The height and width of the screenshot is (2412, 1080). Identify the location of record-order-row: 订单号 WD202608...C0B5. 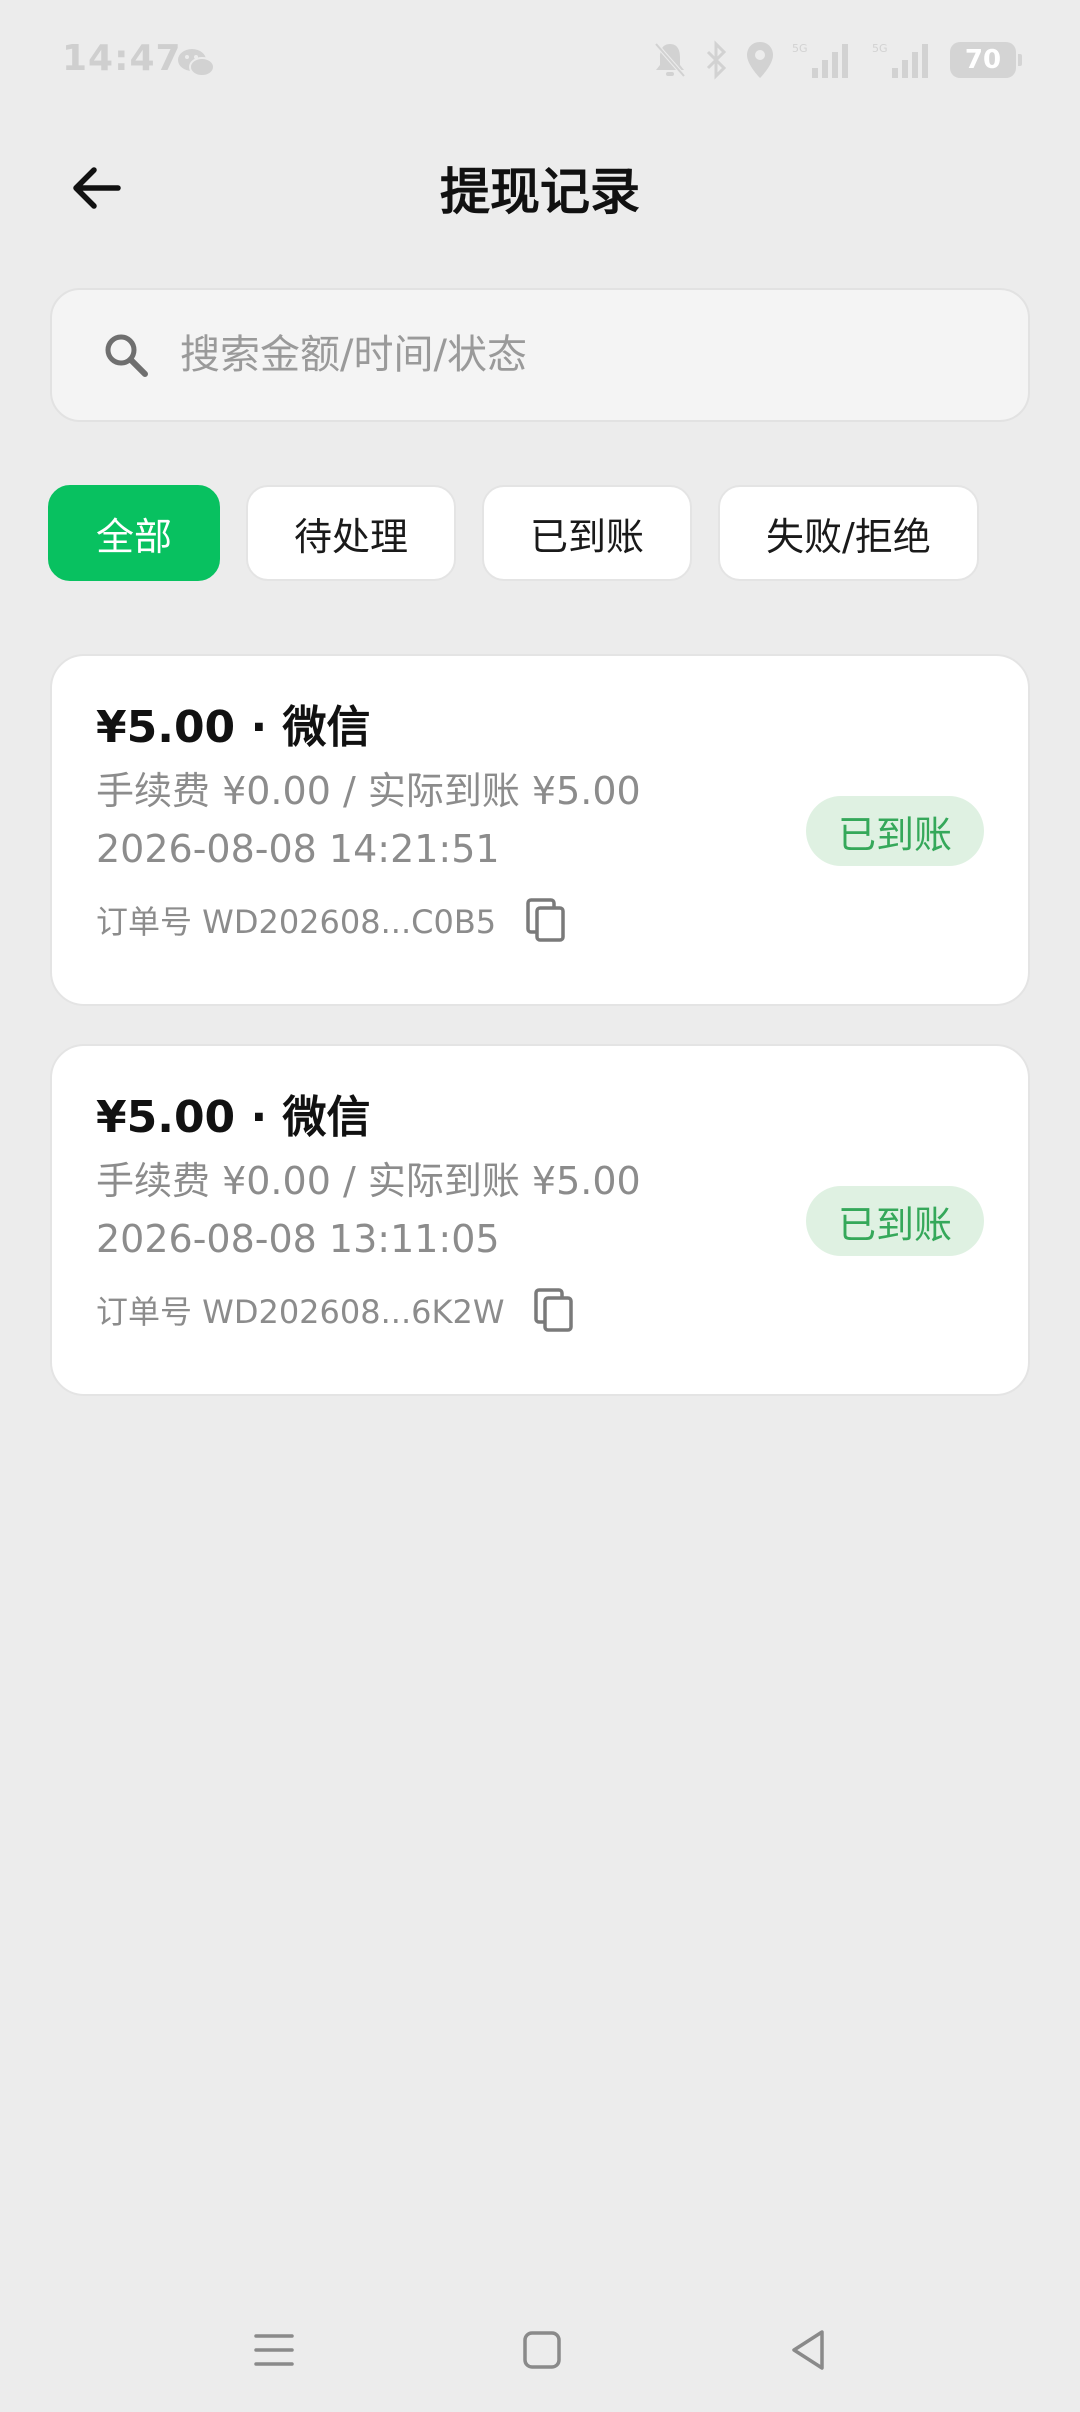
(540, 920).